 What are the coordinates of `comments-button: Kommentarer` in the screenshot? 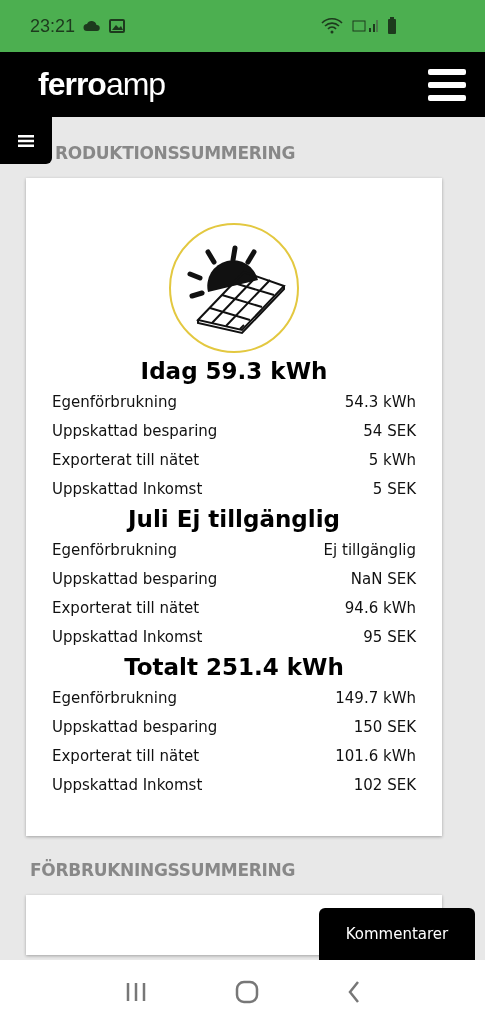 It's located at (397, 934).